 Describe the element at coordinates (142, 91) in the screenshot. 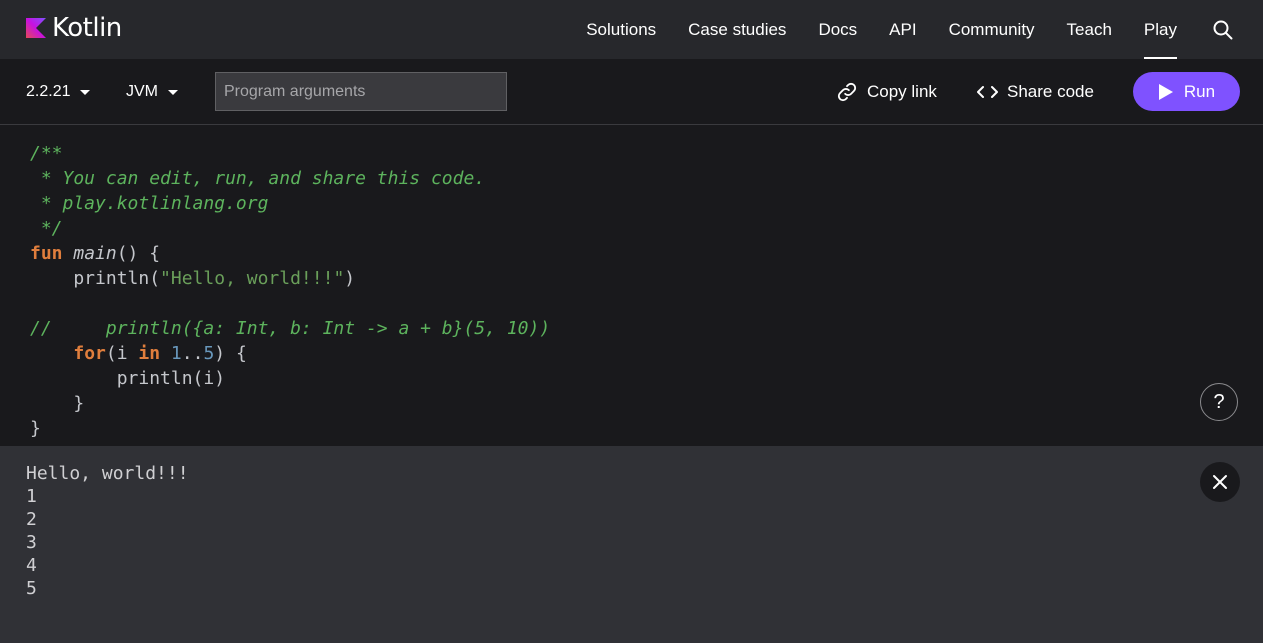

I see `platform-value: JVM` at that location.